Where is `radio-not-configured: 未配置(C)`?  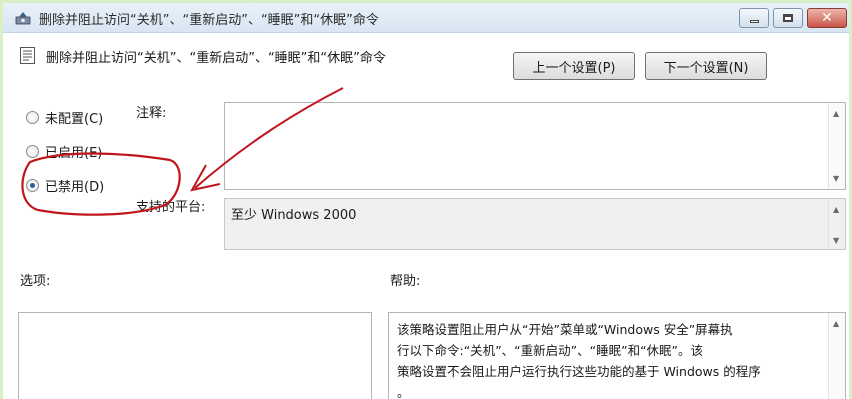 radio-not-configured: 未配置(C) is located at coordinates (64, 117).